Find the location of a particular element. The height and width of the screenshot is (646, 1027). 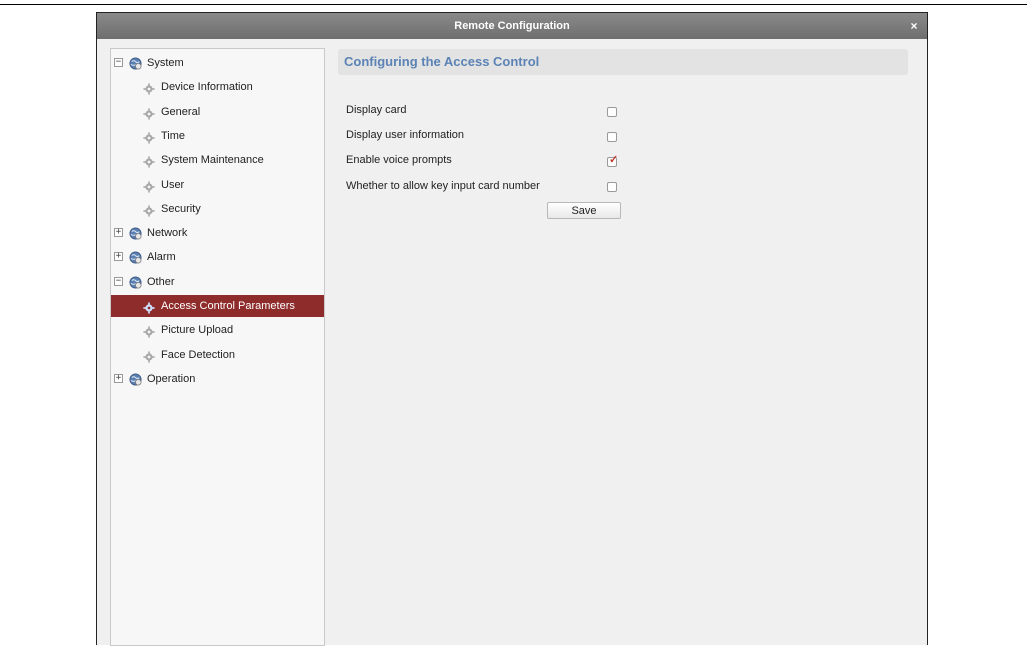

option-label-voice-prompts: Enable voice prompts is located at coordinates (399, 160).